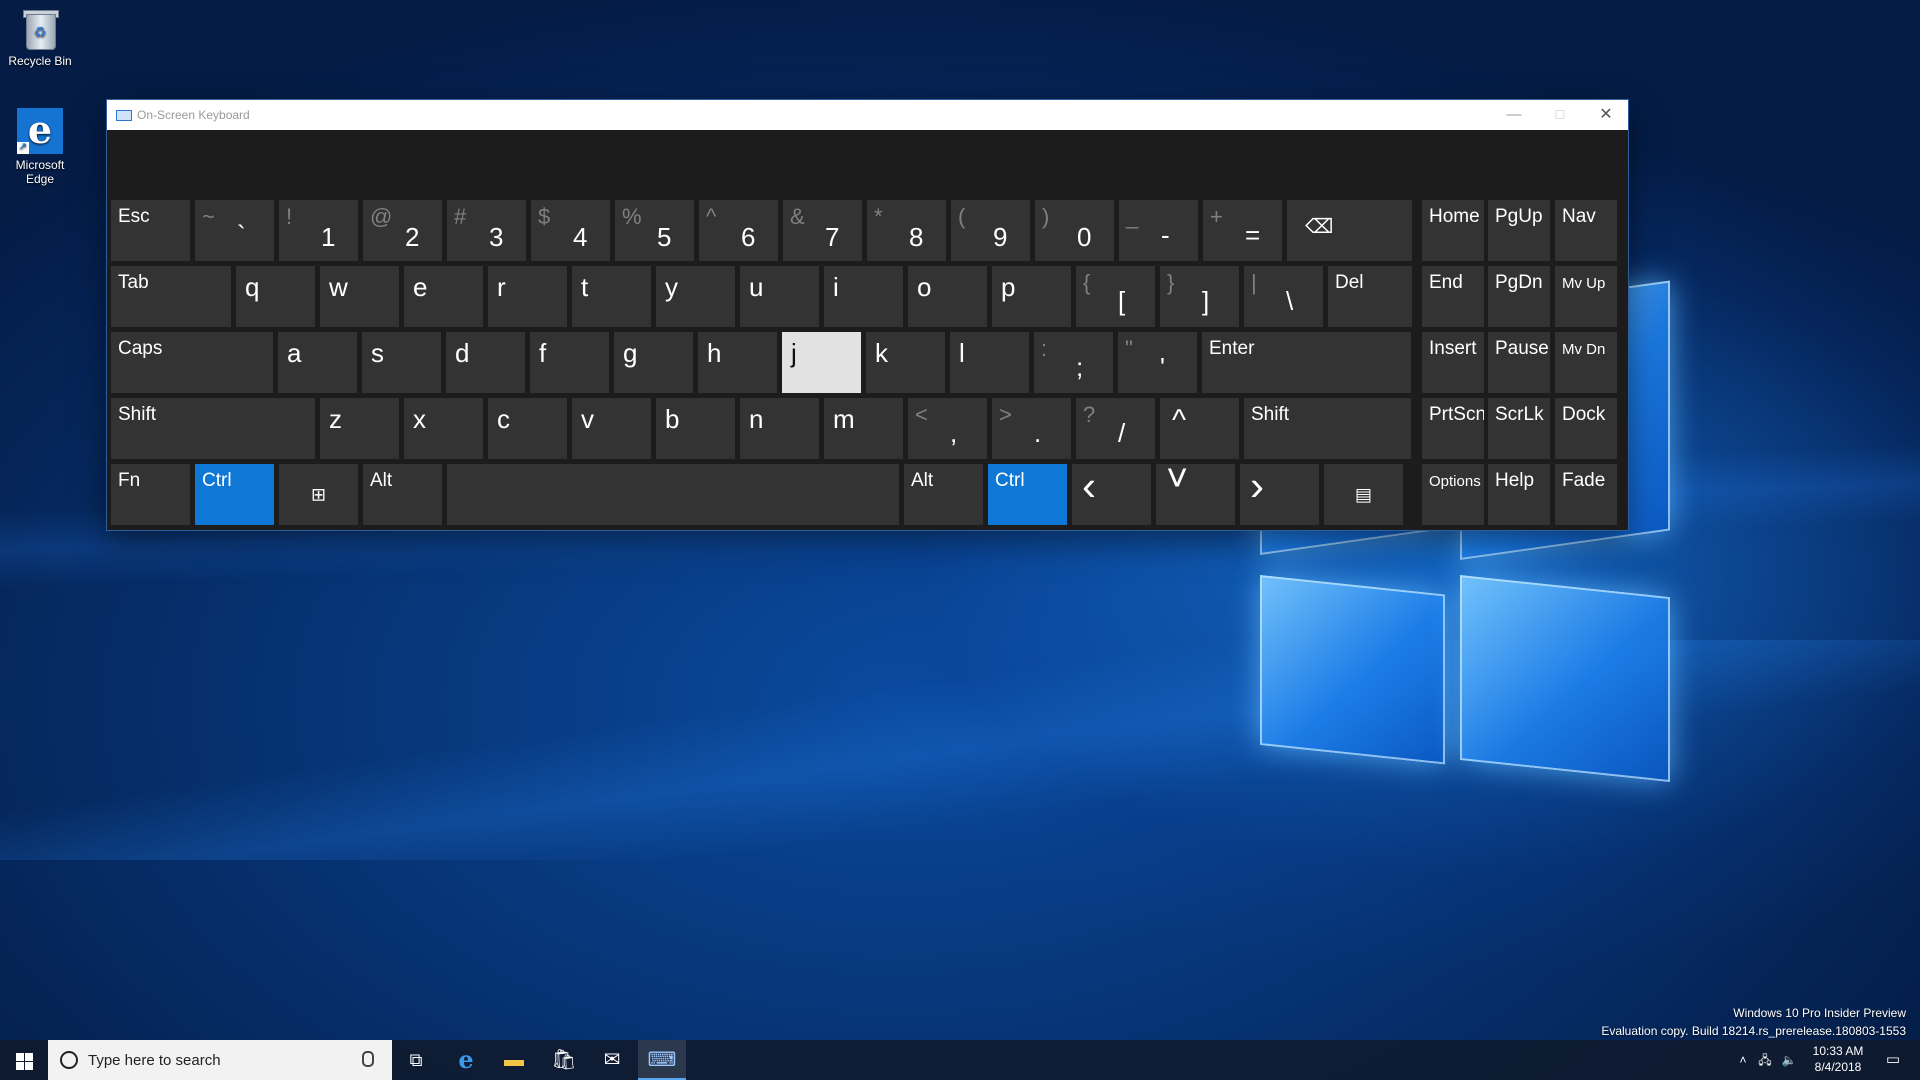  I want to click on key-help: Help, so click(1519, 494).